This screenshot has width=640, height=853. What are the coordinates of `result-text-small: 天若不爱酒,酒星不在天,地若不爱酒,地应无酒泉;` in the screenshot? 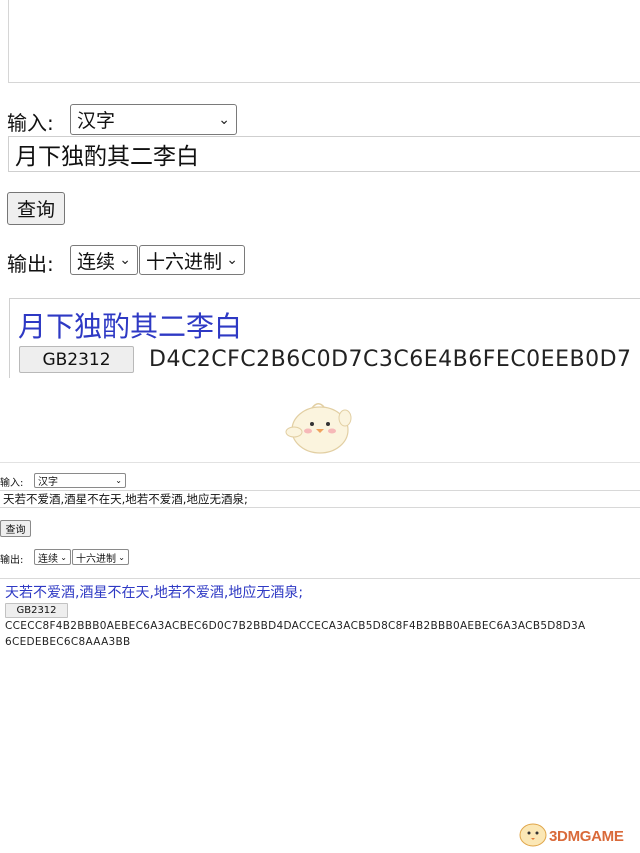 It's located at (154, 593).